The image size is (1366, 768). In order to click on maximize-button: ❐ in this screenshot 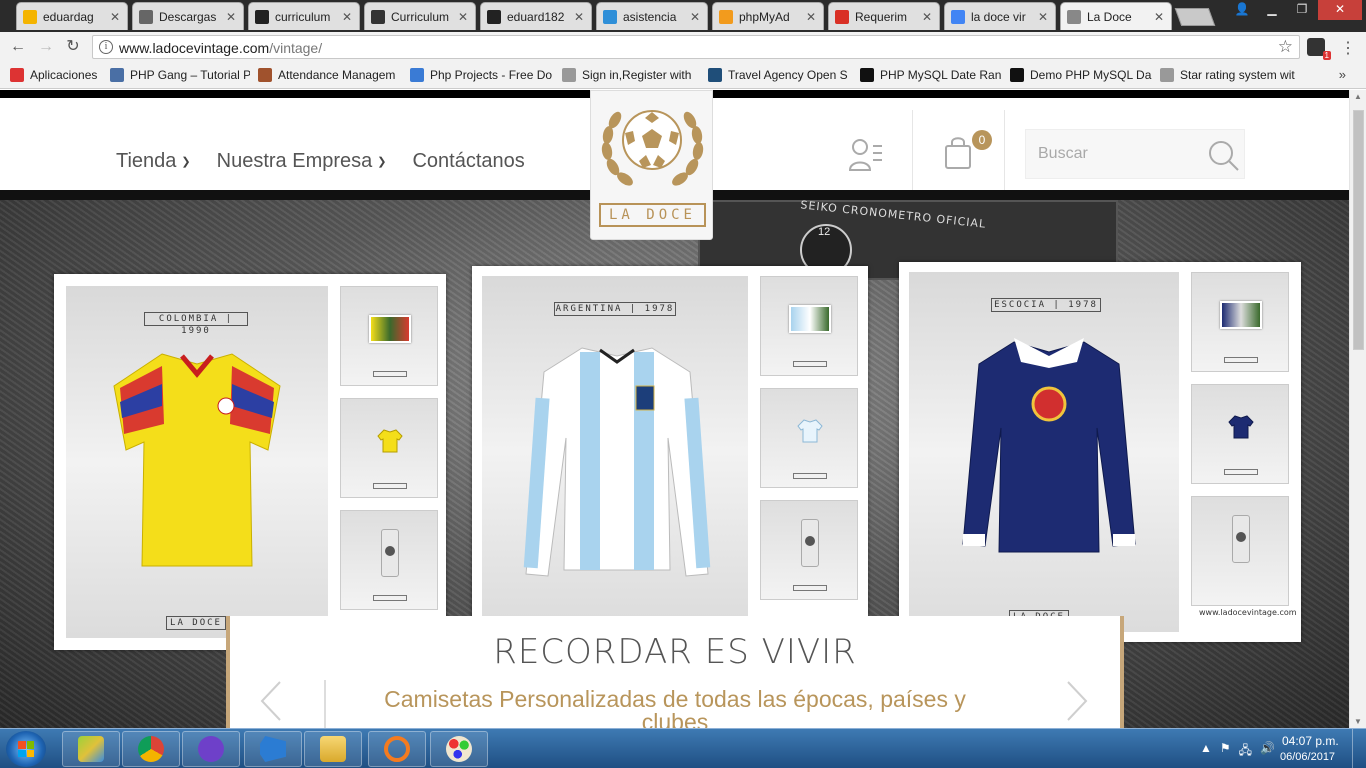, I will do `click(1302, 10)`.